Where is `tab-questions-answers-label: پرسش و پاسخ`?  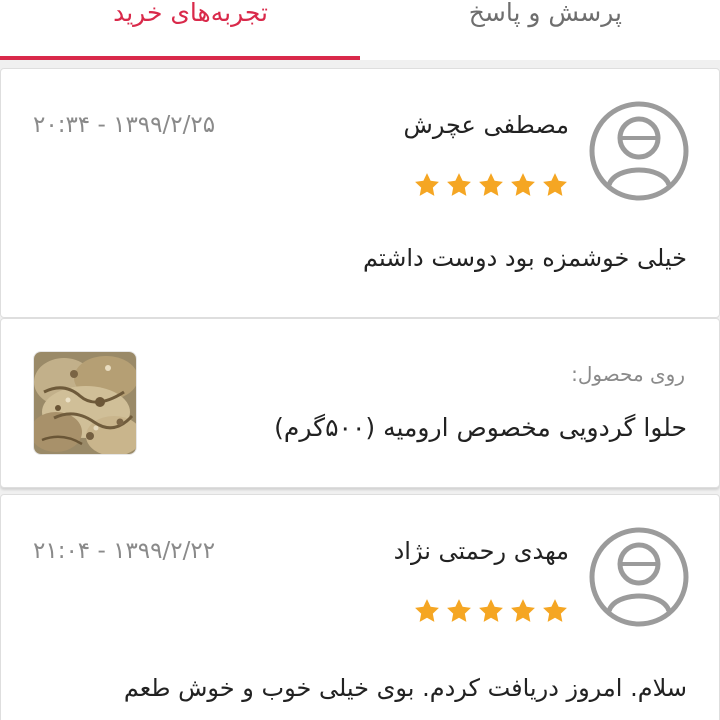
tab-questions-answers-label: پرسش و پاسخ is located at coordinates (545, 13).